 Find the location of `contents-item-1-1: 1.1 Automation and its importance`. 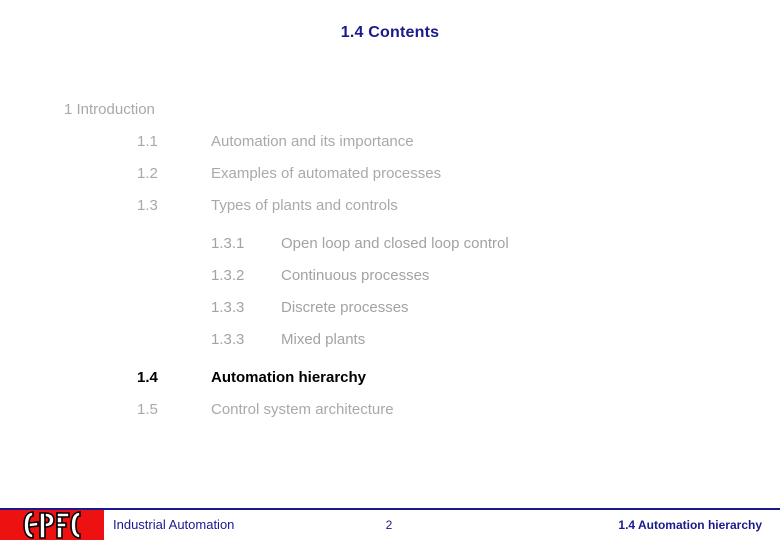

contents-item-1-1: 1.1 Automation and its importance is located at coordinates (390, 148).